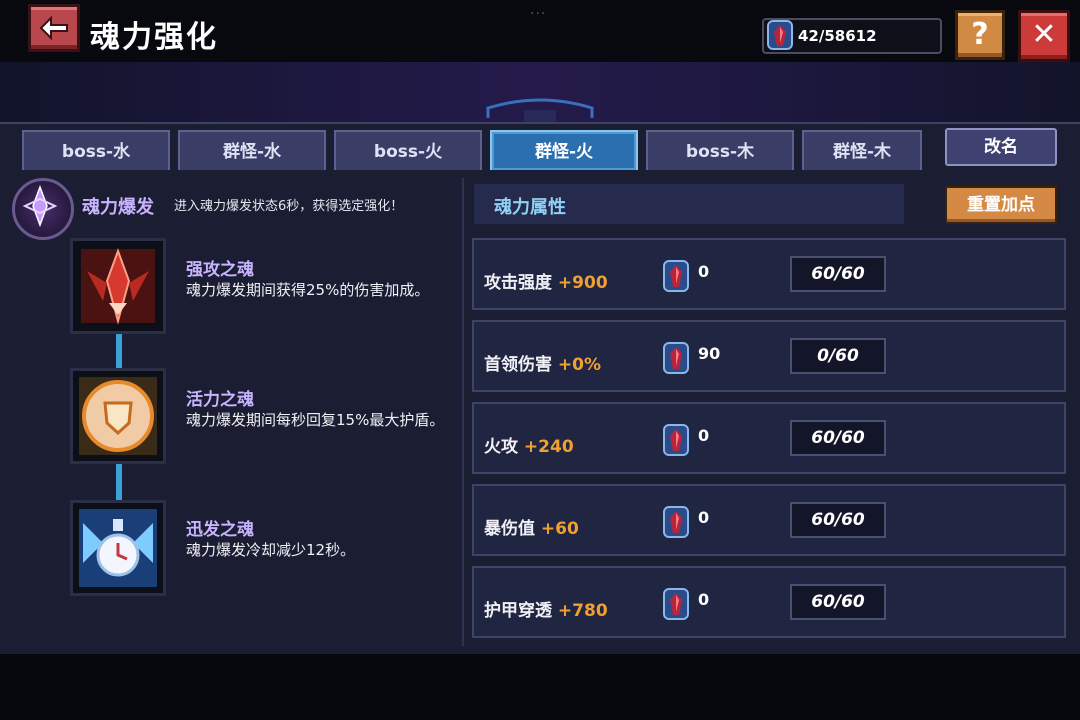 The height and width of the screenshot is (720, 1080). Describe the element at coordinates (289, 206) in the screenshot. I see `soul-burst-description: 进入魂力爆发状态6秒，获得选定强化！` at that location.